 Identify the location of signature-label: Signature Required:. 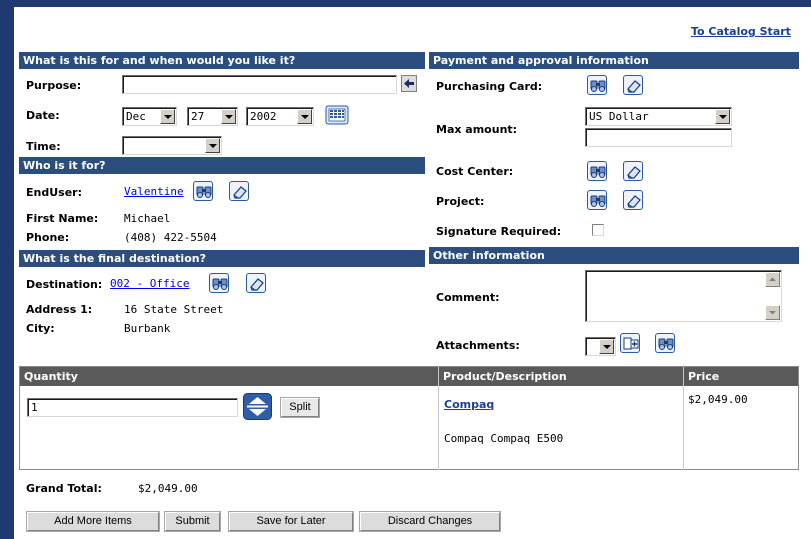
(499, 231).